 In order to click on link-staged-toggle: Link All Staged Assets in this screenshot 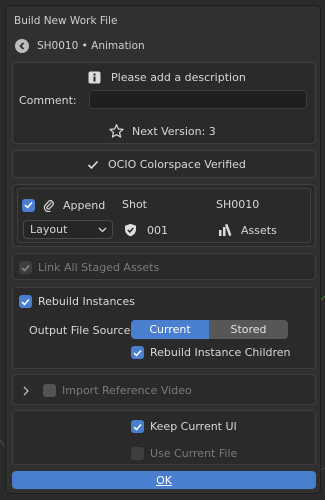, I will do `click(89, 267)`.